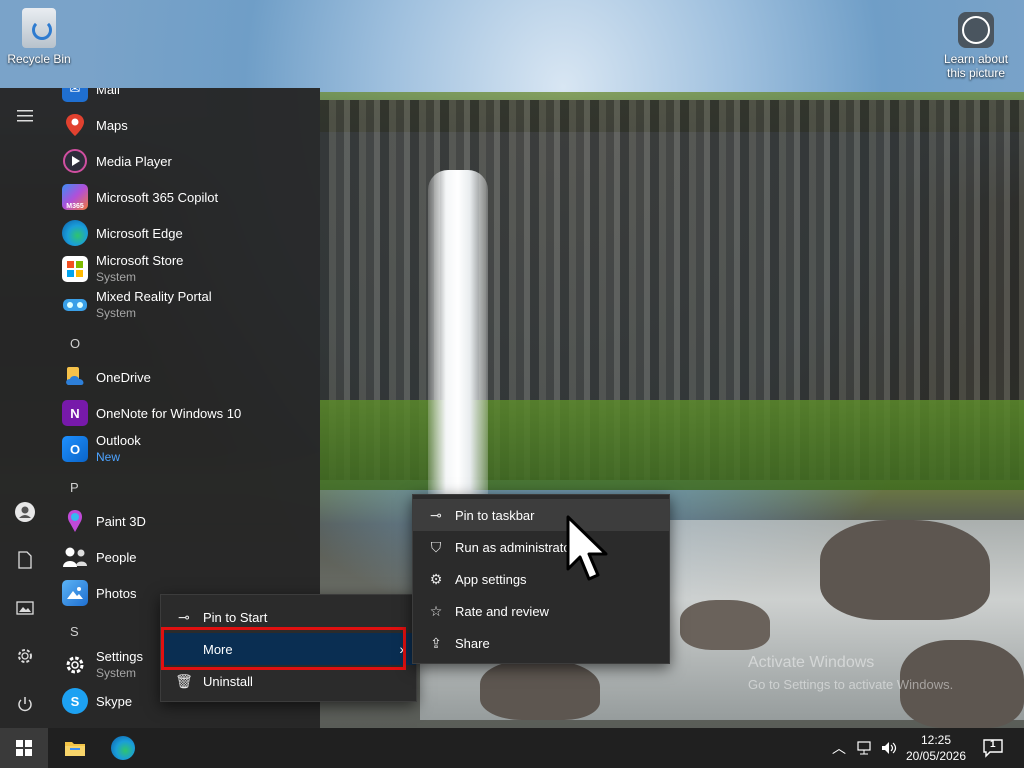  What do you see at coordinates (75, 593) in the screenshot?
I see `photos-icon` at bounding box center [75, 593].